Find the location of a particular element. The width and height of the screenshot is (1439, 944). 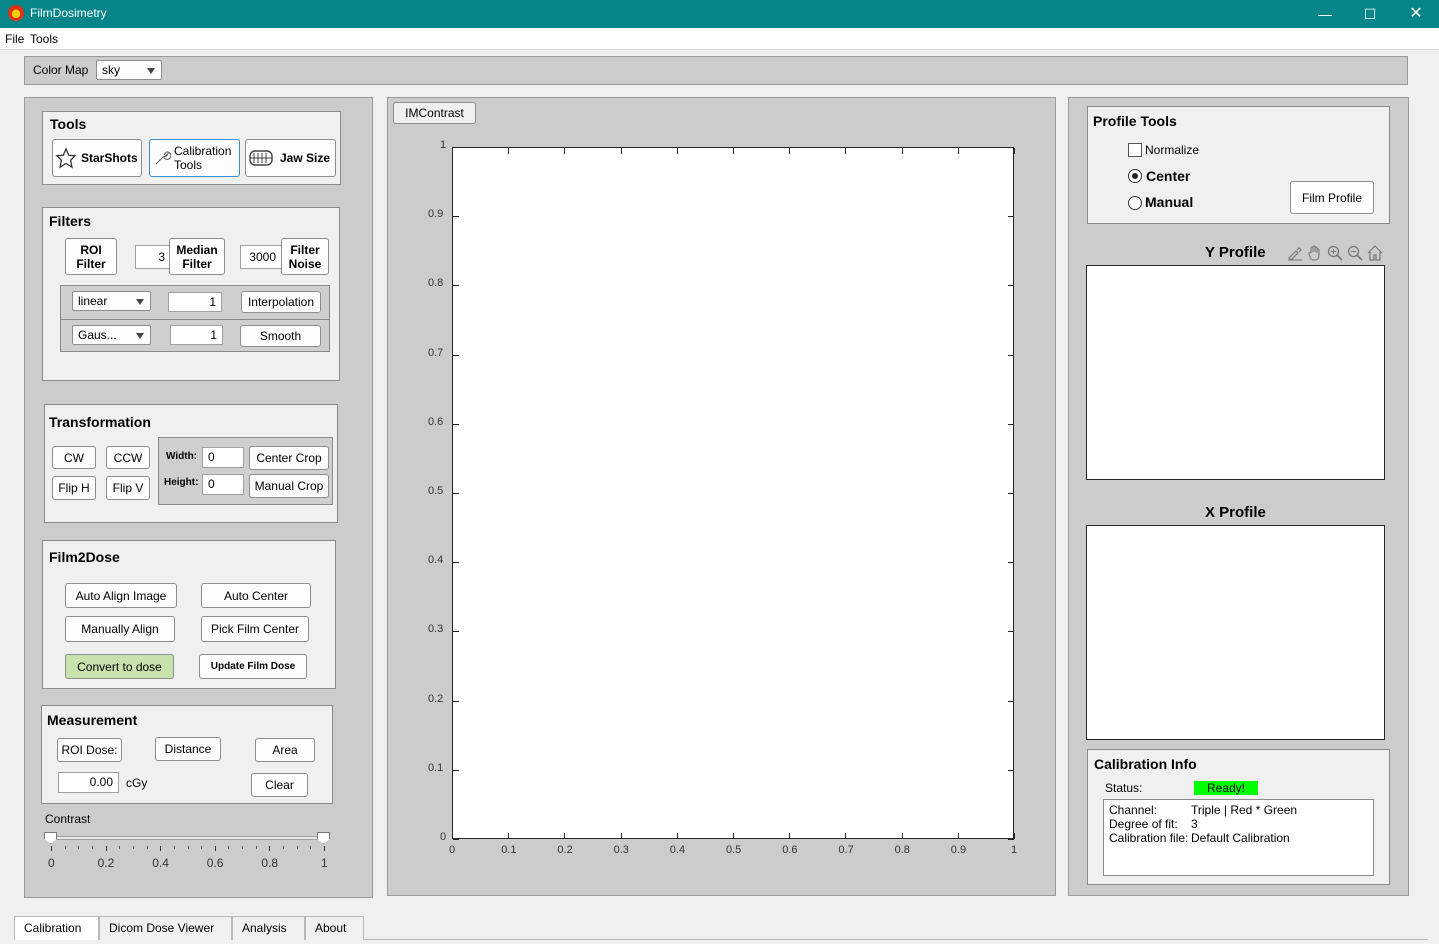

median-filter-button: Median Filter is located at coordinates (197, 256).